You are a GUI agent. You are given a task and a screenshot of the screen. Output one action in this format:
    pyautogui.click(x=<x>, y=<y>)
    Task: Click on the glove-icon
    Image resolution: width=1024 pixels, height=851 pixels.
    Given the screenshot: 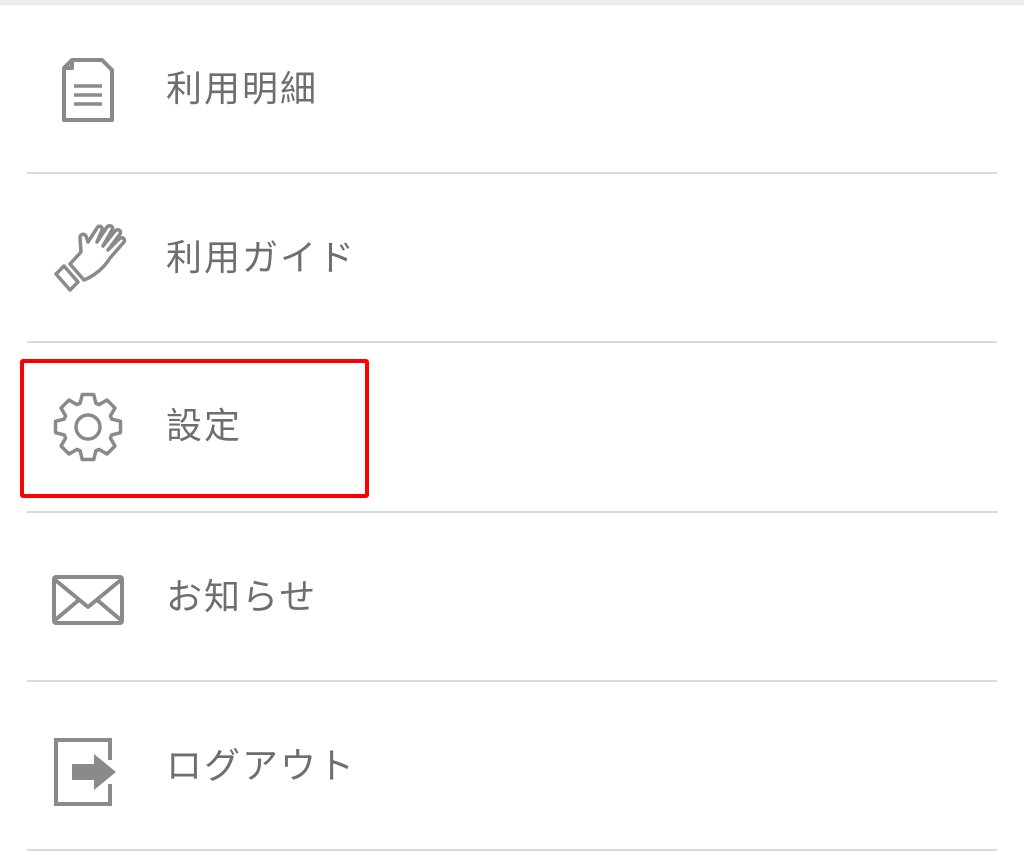 What is the action you would take?
    pyautogui.click(x=88, y=258)
    